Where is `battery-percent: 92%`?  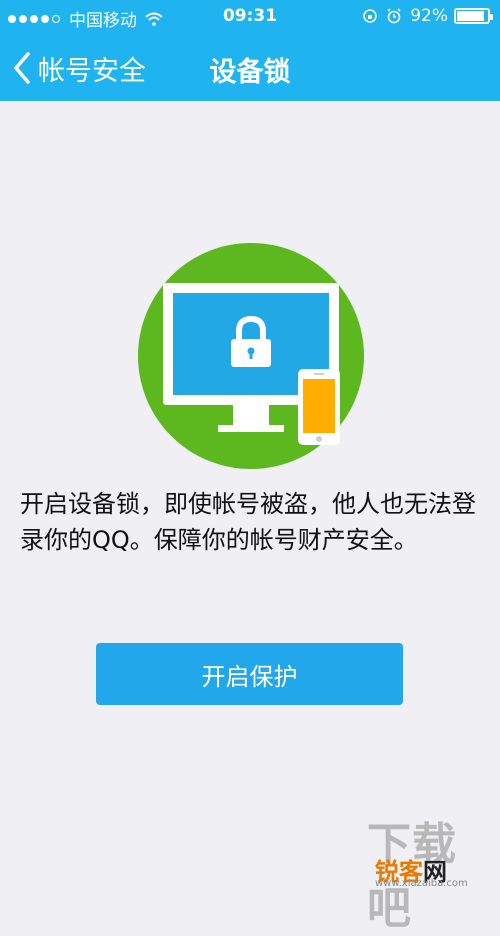 battery-percent: 92% is located at coordinates (429, 16).